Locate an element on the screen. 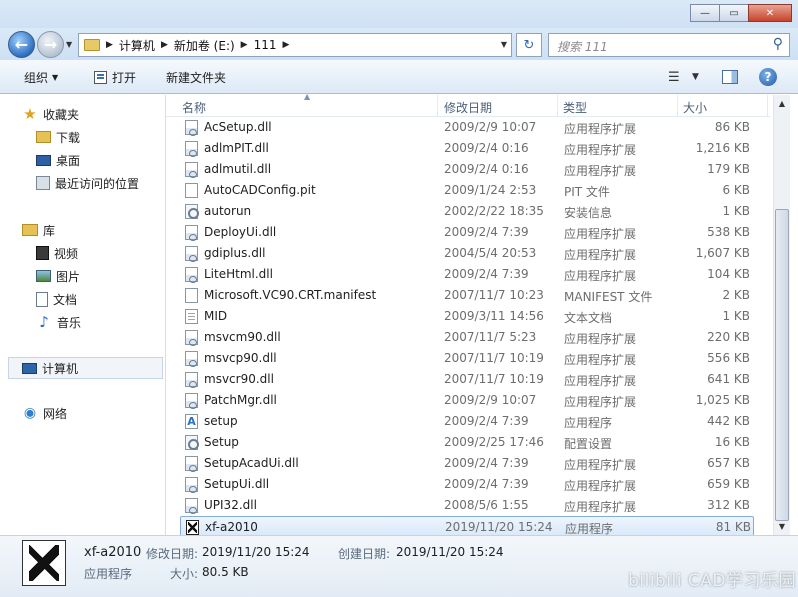 The width and height of the screenshot is (798, 597). table-row: LiteHtml.dll 2009/2/4 7:39 应用程序扩展 104 KB is located at coordinates (467, 274).